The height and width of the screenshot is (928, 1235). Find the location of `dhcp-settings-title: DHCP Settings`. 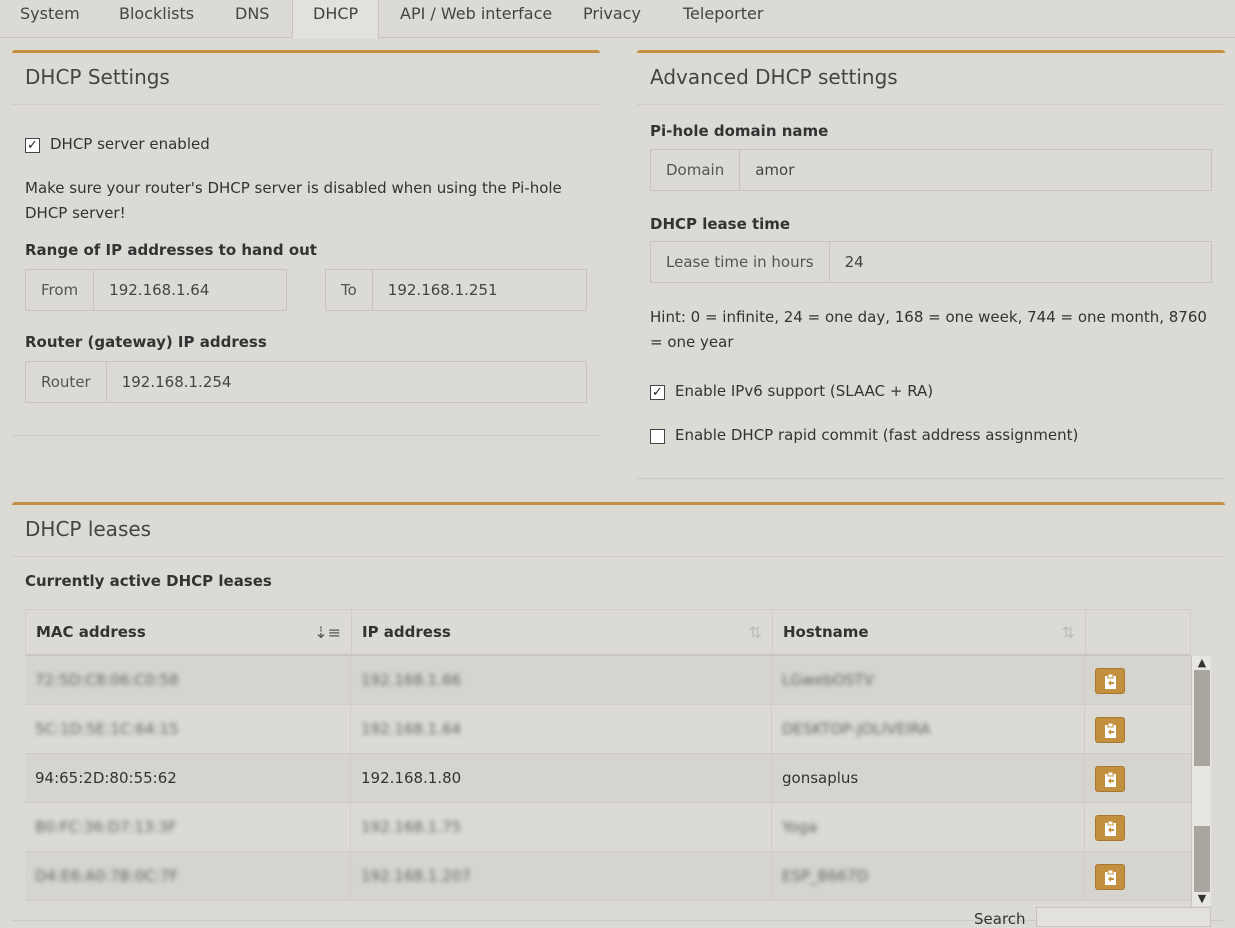

dhcp-settings-title: DHCP Settings is located at coordinates (97, 77).